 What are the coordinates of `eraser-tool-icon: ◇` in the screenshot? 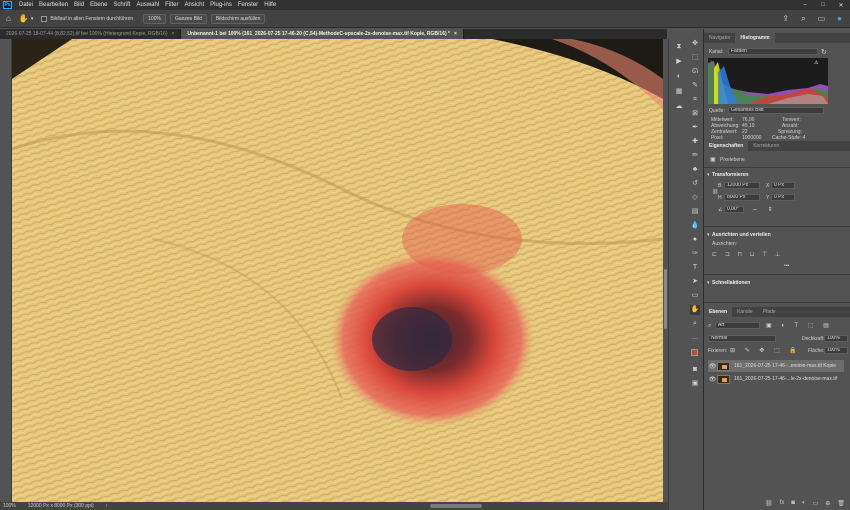 It's located at (695, 198).